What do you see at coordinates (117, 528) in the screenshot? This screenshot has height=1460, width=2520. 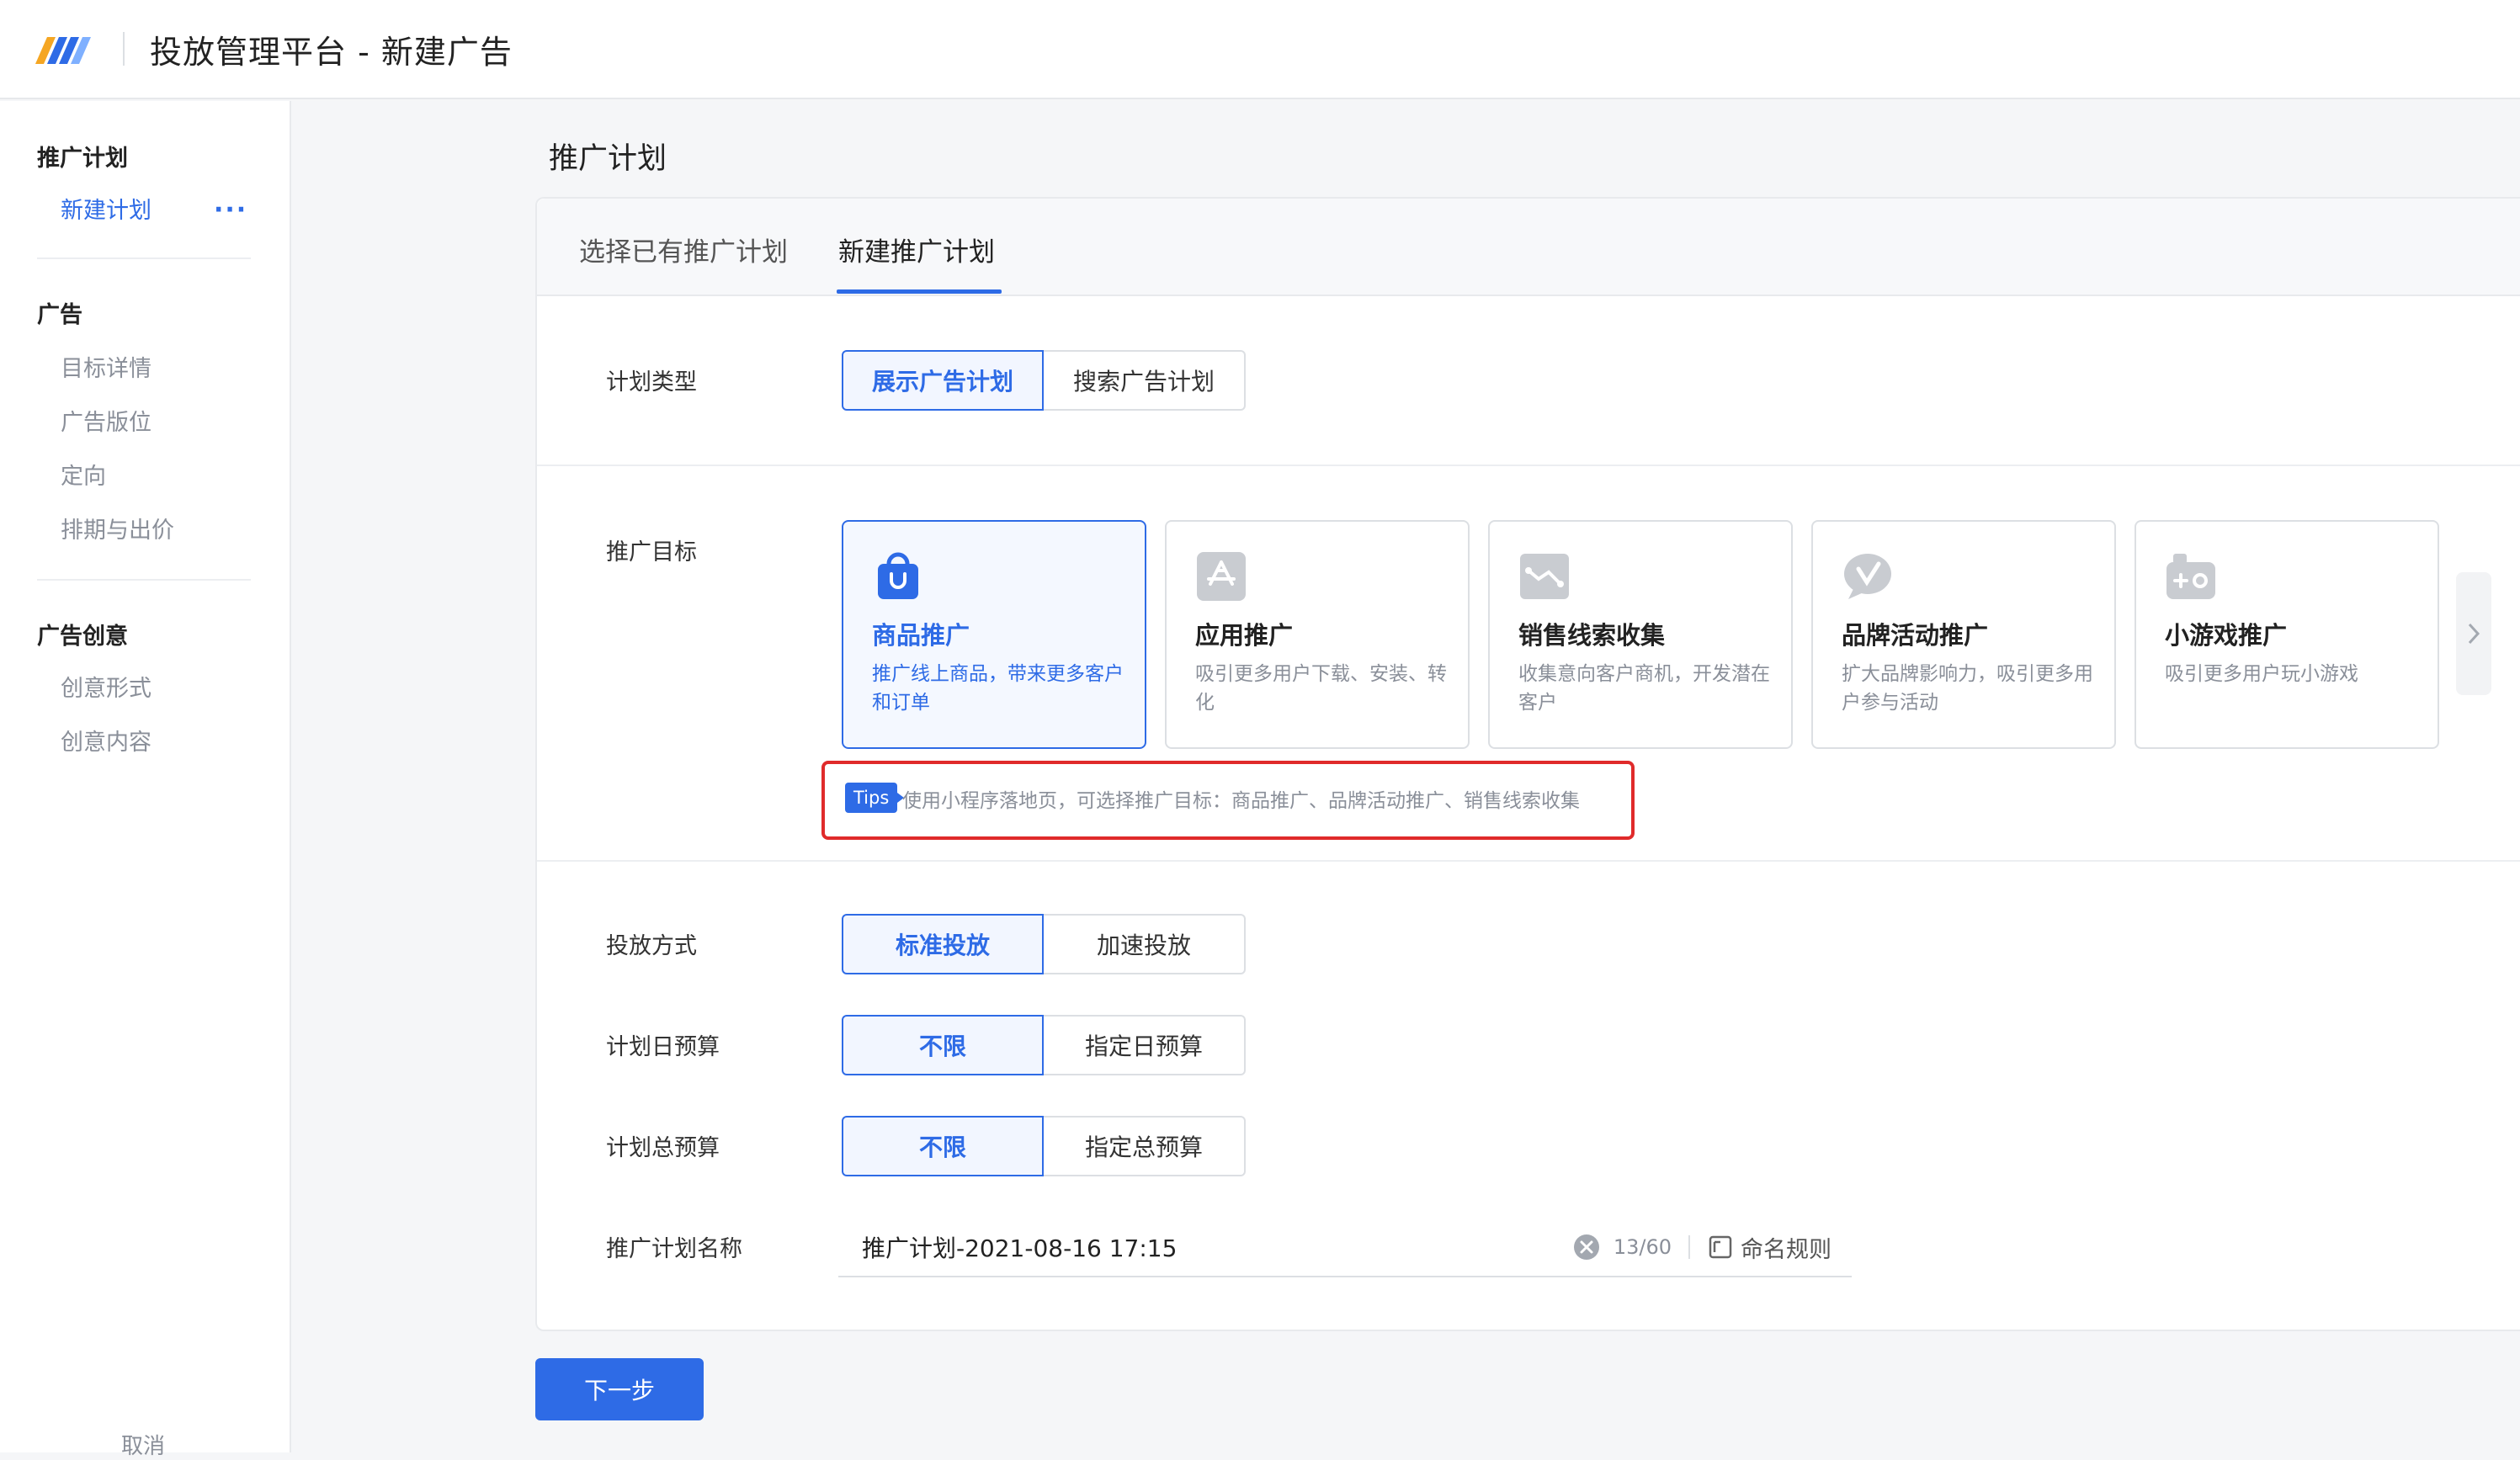 I see `sidebar-item-schedule-bid: 排期与出价` at bounding box center [117, 528].